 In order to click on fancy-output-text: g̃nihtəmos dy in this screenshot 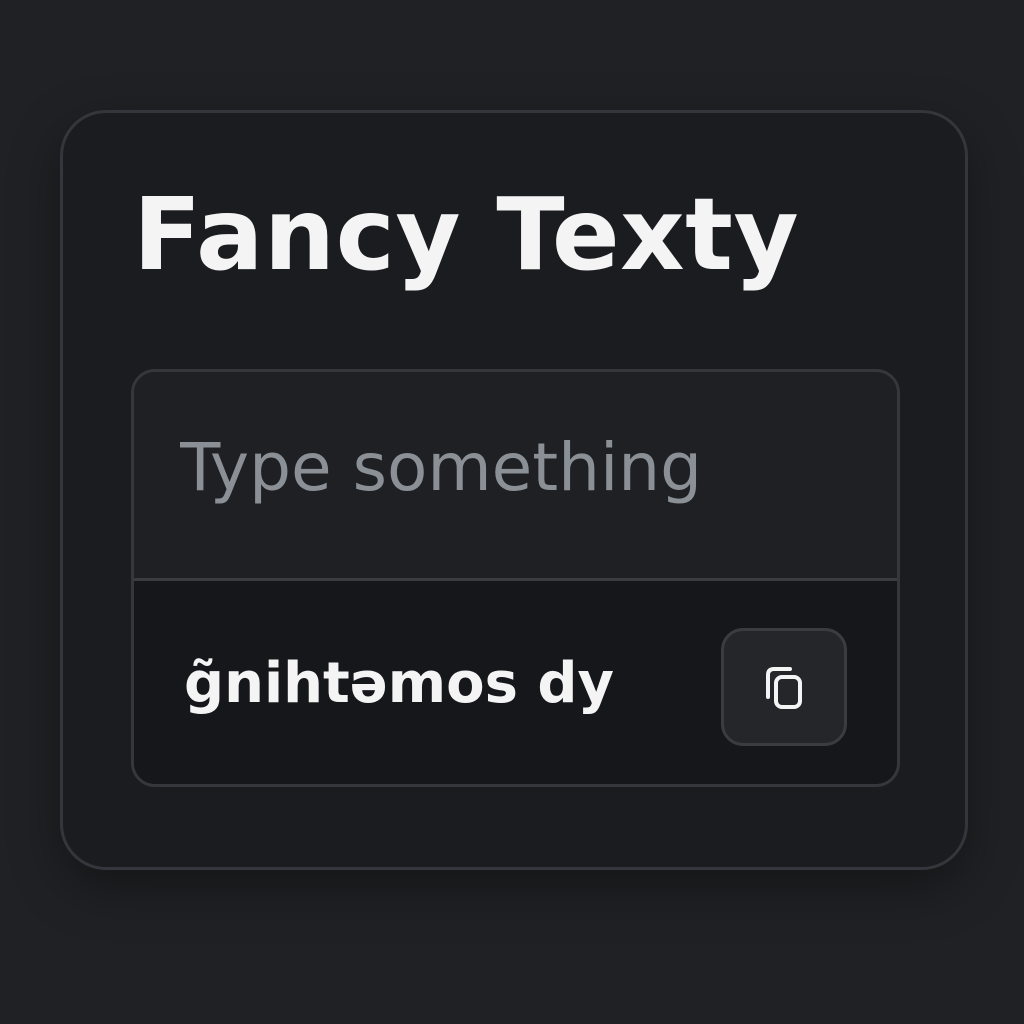, I will do `click(399, 683)`.